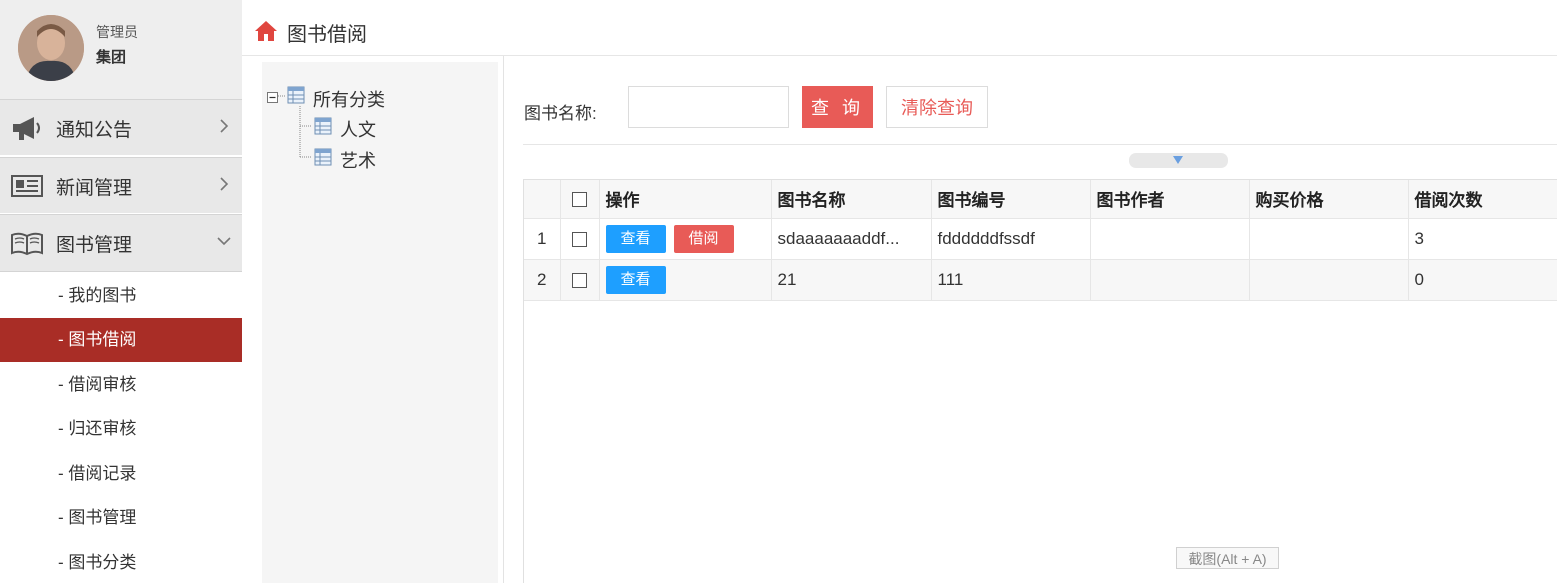  What do you see at coordinates (358, 129) in the screenshot?
I see `tree-node-humanities: 人文` at bounding box center [358, 129].